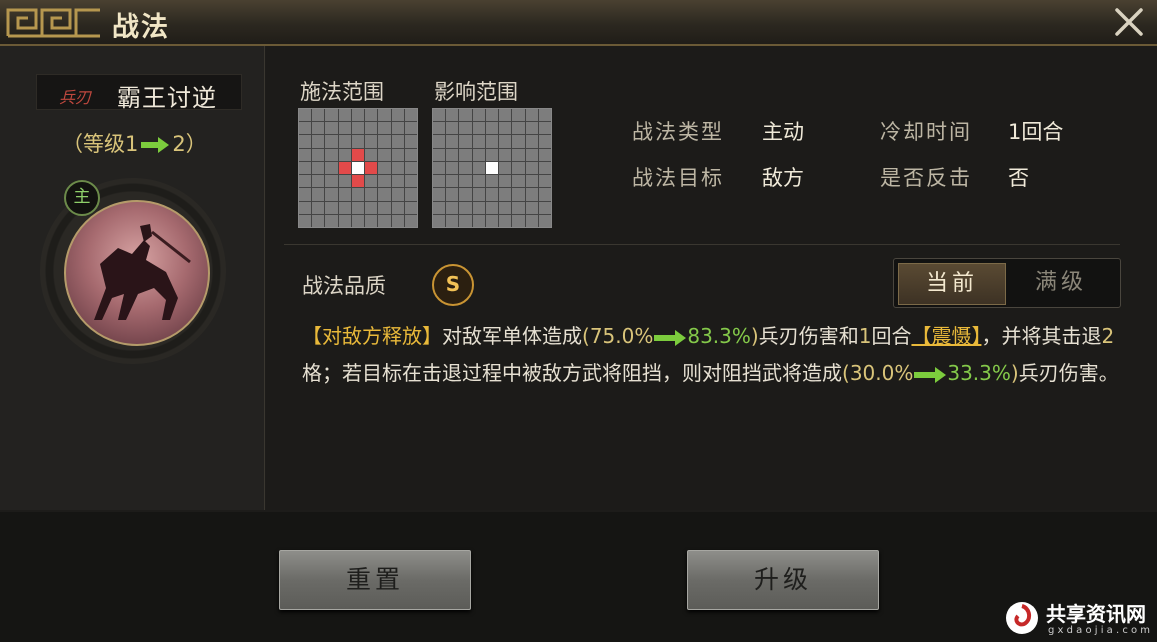 The height and width of the screenshot is (642, 1157). I want to click on general-portrait, so click(137, 273).